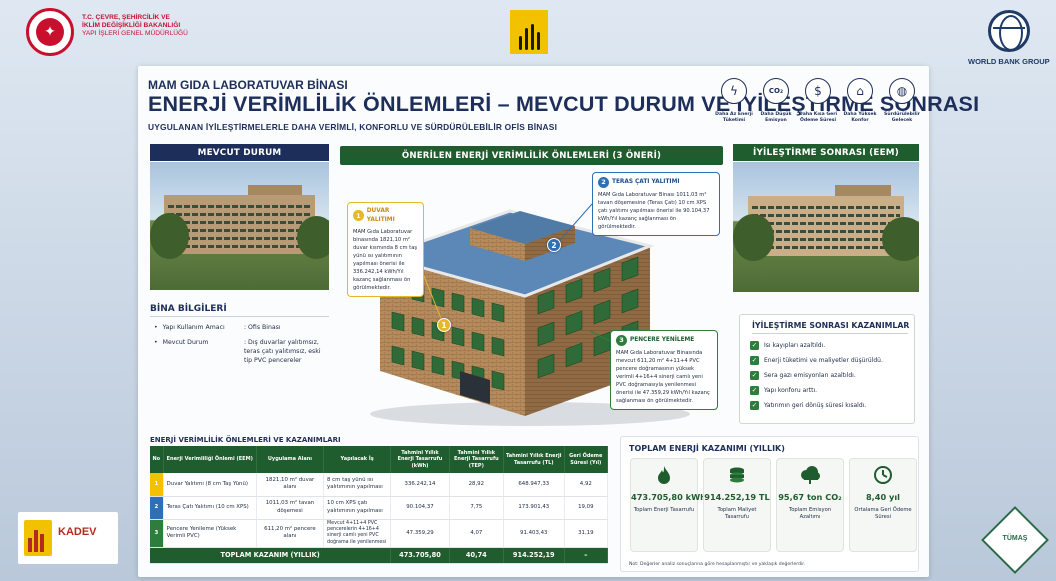 The height and width of the screenshot is (581, 1056). I want to click on flame-icon, so click(664, 475).